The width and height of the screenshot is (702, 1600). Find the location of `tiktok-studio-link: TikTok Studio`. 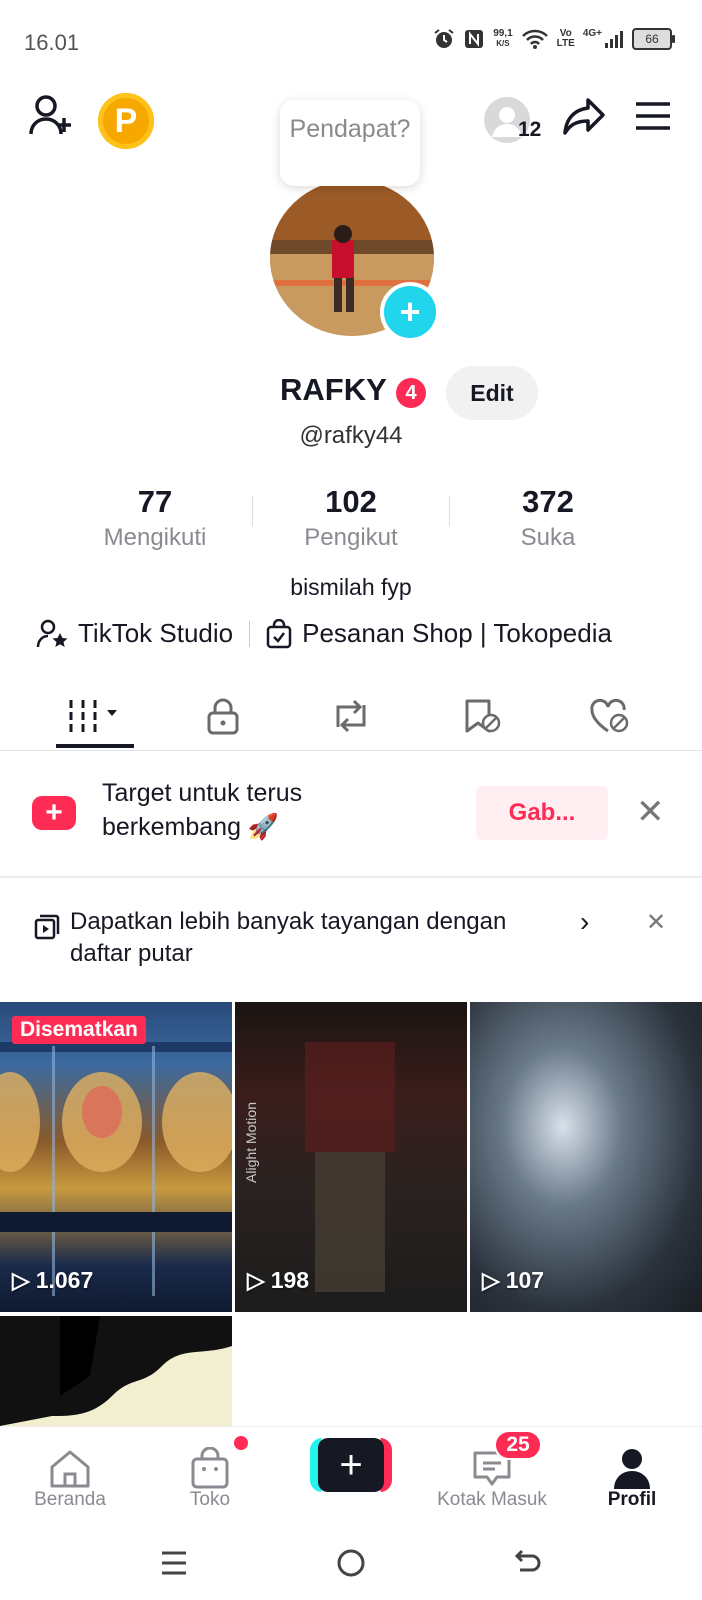

tiktok-studio-link: TikTok Studio is located at coordinates (134, 633).